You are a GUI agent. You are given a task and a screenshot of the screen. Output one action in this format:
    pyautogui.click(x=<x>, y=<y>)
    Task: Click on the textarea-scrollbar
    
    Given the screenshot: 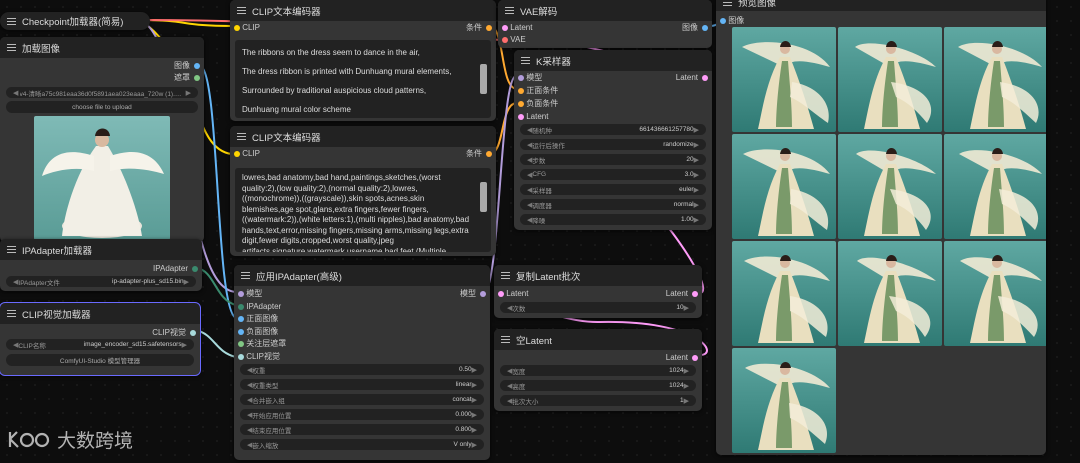 What is the action you would take?
    pyautogui.click(x=483, y=197)
    